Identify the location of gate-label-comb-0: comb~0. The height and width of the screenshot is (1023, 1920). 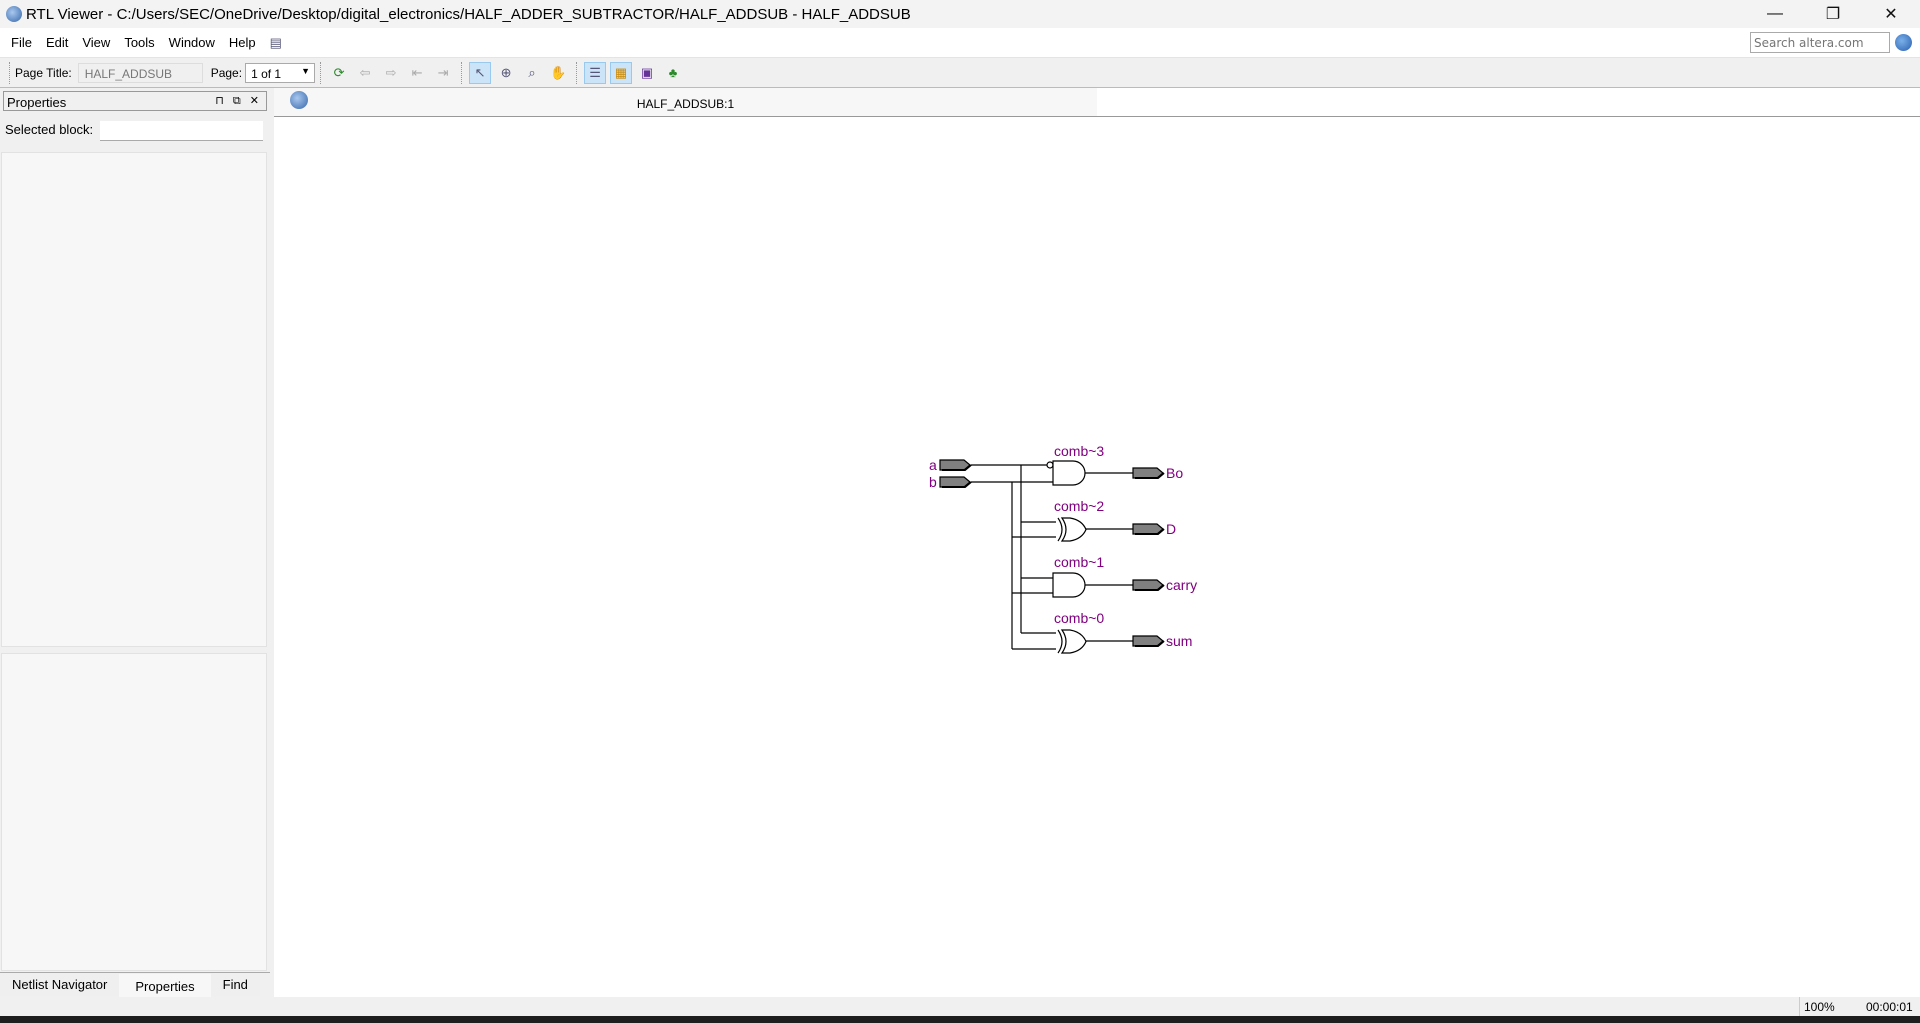
(1079, 618).